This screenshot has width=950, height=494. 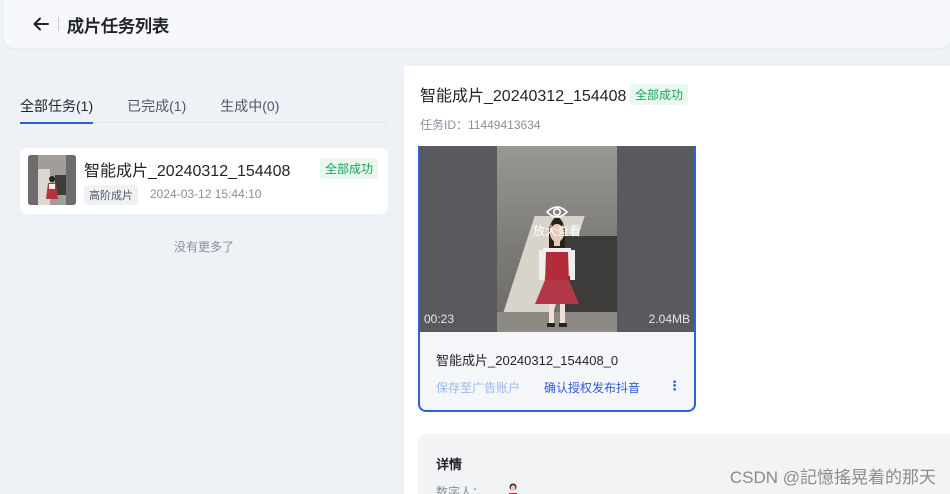 I want to click on task-time: 2024-03-12 15:44:10, so click(x=206, y=194).